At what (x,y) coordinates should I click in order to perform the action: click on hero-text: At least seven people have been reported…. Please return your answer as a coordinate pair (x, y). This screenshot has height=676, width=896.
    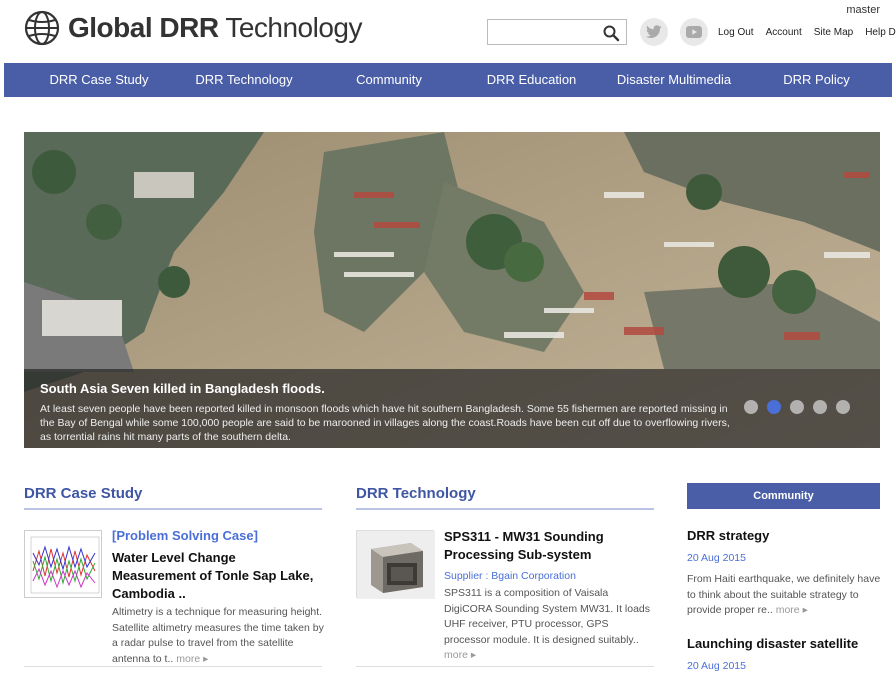
    Looking at the image, I should click on (385, 423).